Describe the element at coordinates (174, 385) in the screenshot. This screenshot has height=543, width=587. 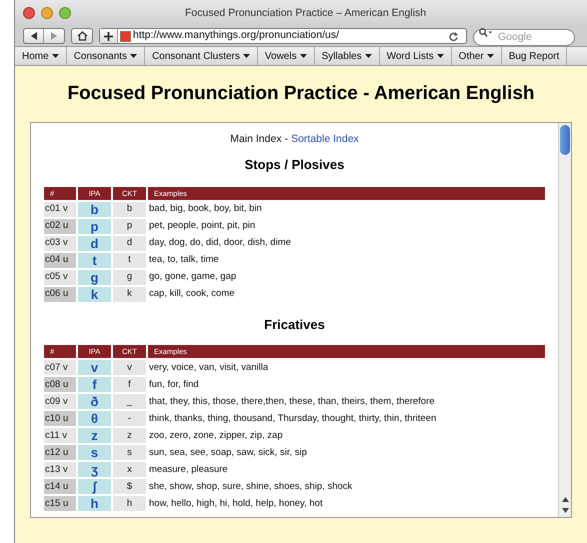
I see `table-cell-text: fun, for, find` at that location.